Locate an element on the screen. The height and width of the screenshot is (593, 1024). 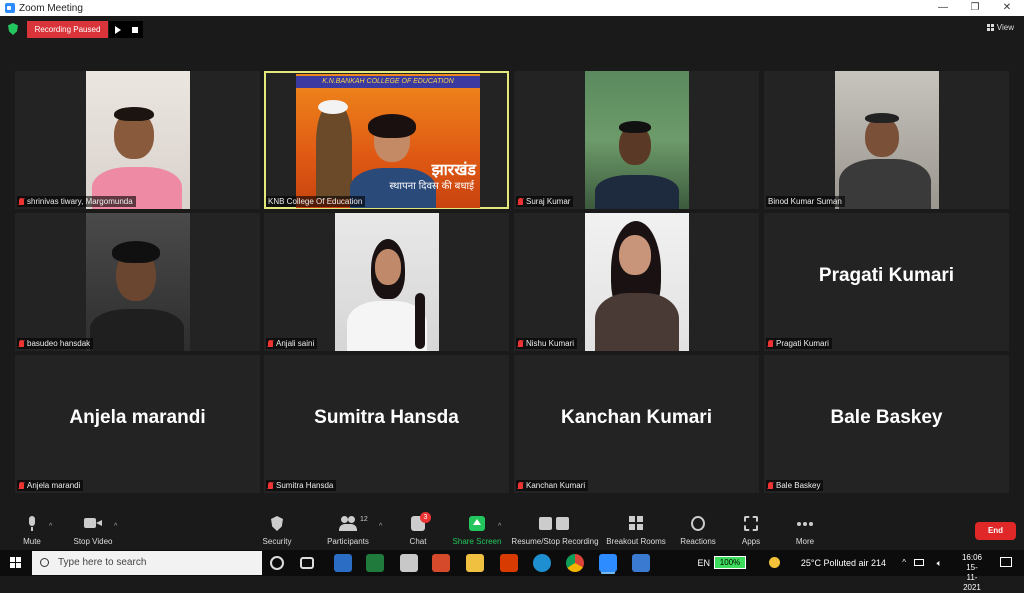
zoom-taskbar-icon is located at coordinates (608, 563).